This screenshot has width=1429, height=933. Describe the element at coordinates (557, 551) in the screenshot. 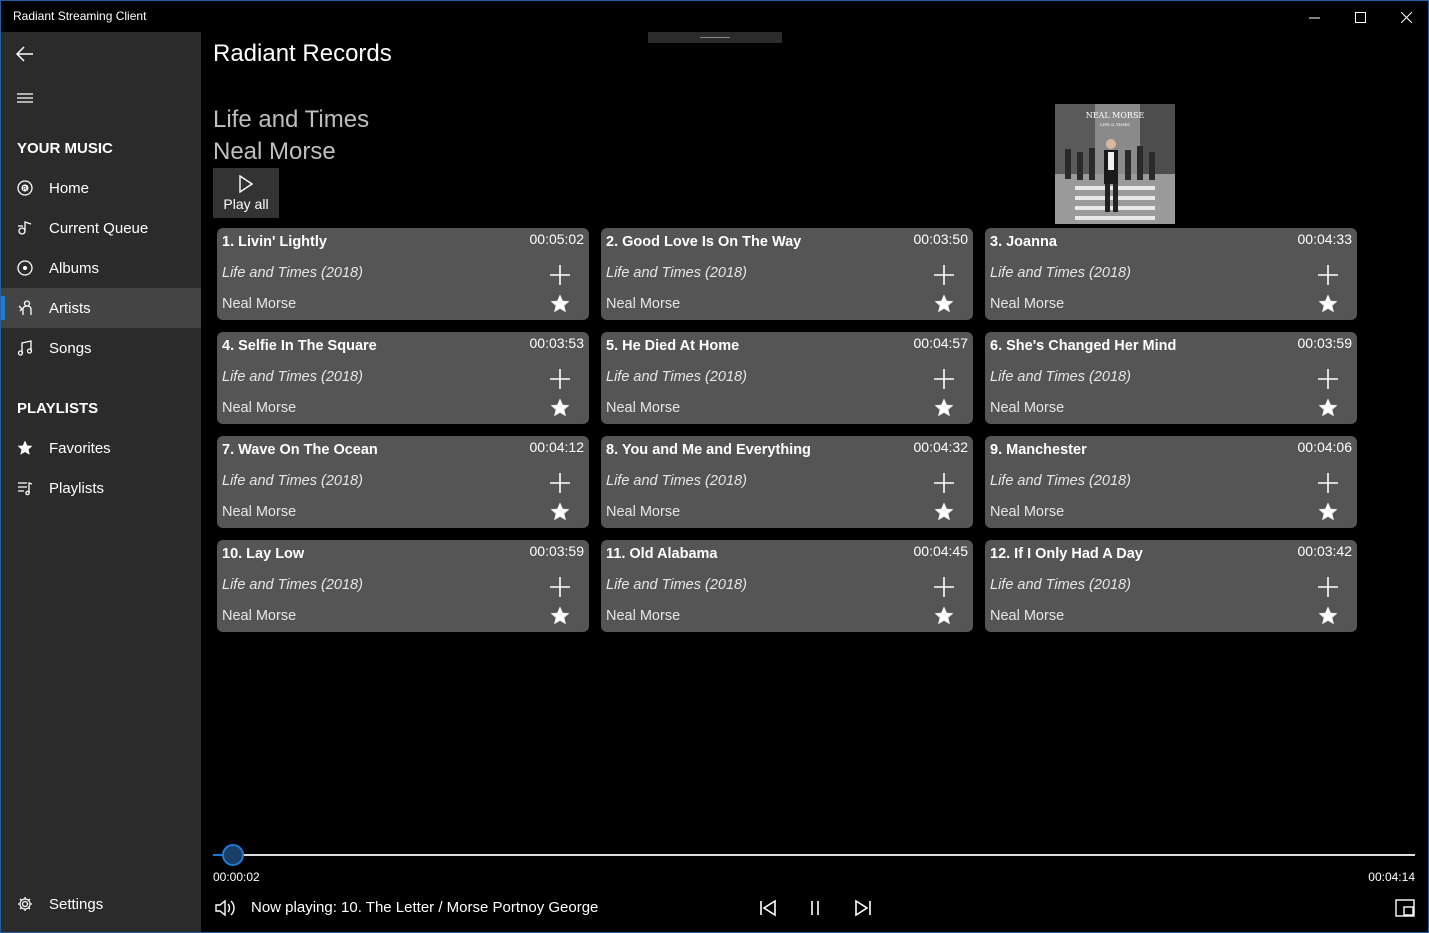

I see `track-duration: 00:03:59` at that location.